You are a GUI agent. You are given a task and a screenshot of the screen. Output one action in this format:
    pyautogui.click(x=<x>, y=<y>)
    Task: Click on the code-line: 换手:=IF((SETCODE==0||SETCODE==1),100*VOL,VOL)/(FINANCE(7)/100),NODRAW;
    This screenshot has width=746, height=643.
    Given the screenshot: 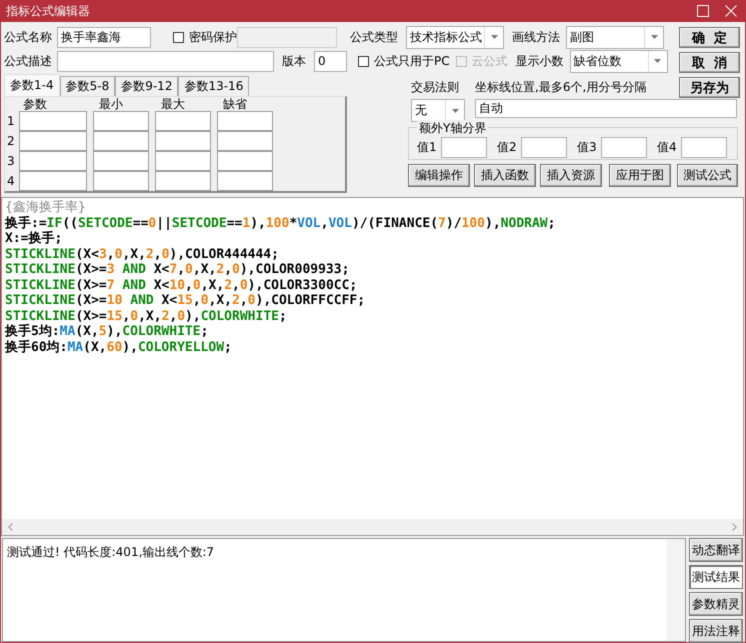 What is the action you would take?
    pyautogui.click(x=280, y=223)
    